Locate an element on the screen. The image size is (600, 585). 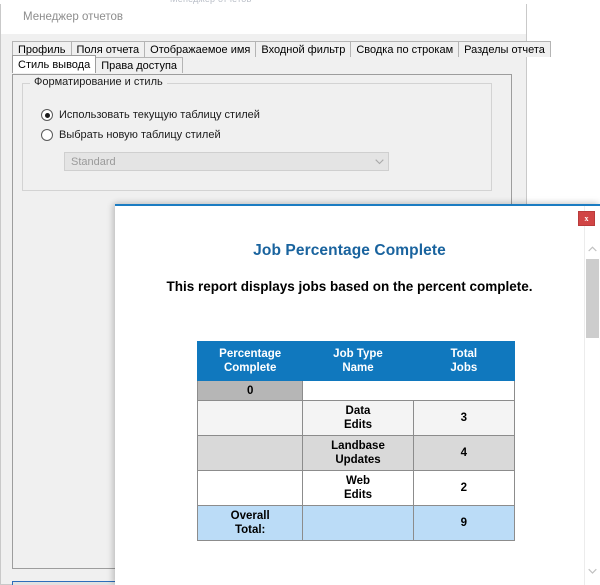
report-title: Job Percentage Complete is located at coordinates (349, 250).